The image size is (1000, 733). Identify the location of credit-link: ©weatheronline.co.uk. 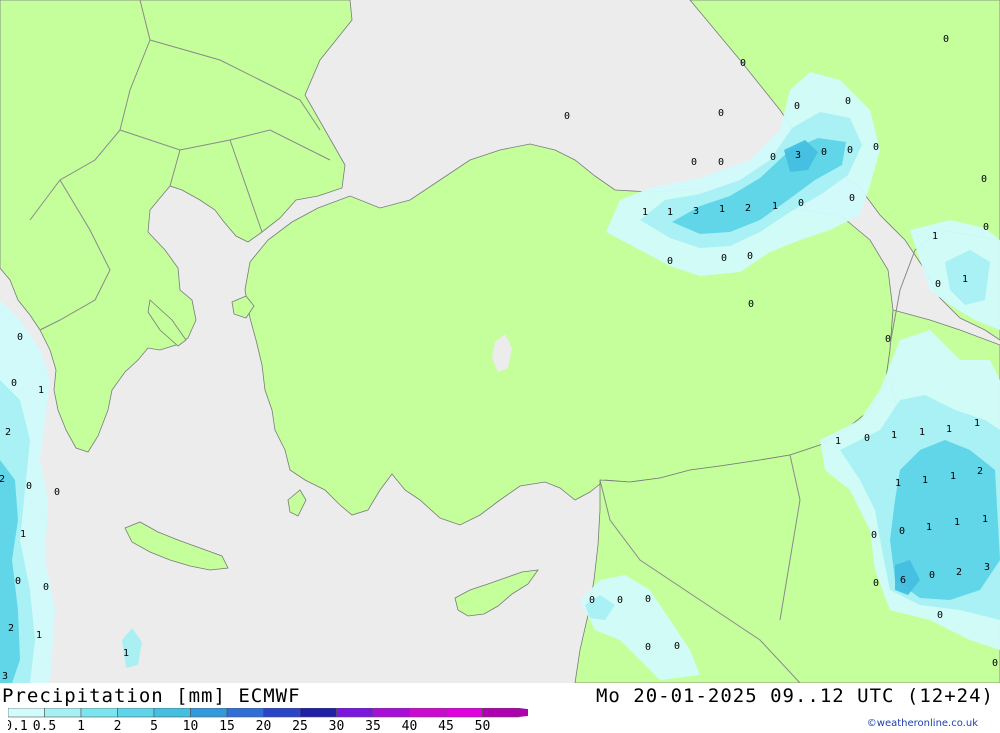
(922, 723).